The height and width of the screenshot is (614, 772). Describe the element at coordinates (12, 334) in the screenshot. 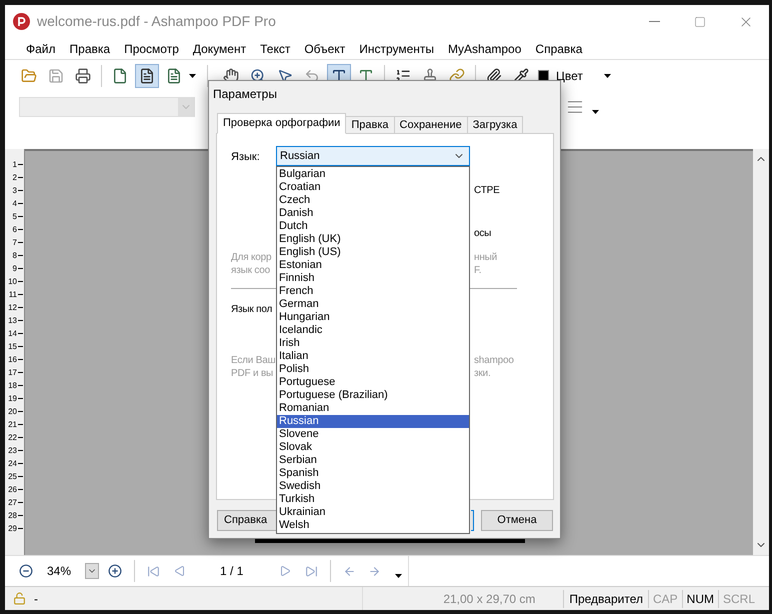

I see `ruler-number: 14` at that location.